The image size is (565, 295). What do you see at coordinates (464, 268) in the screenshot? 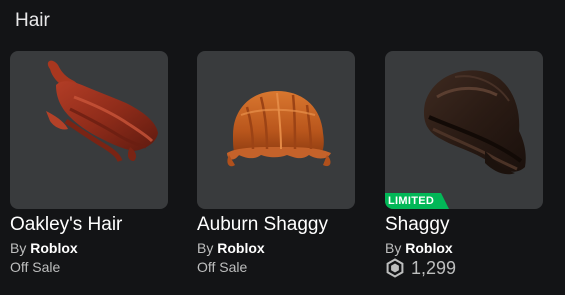
I see `price-row: 1,299` at bounding box center [464, 268].